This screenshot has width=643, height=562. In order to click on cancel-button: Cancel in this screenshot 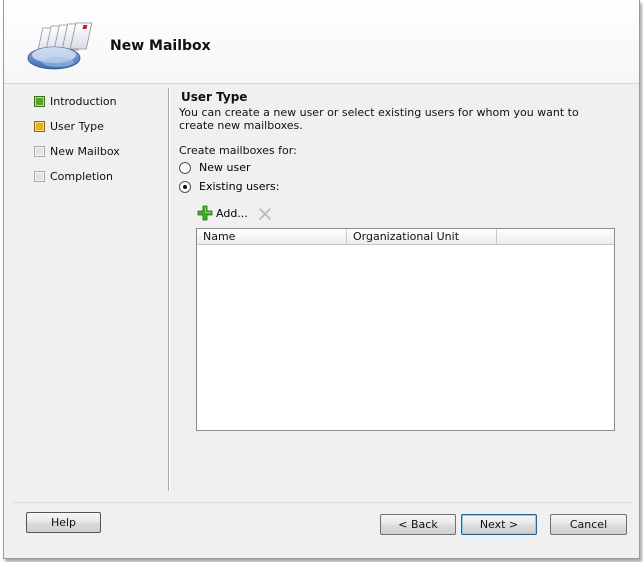, I will do `click(588, 524)`.